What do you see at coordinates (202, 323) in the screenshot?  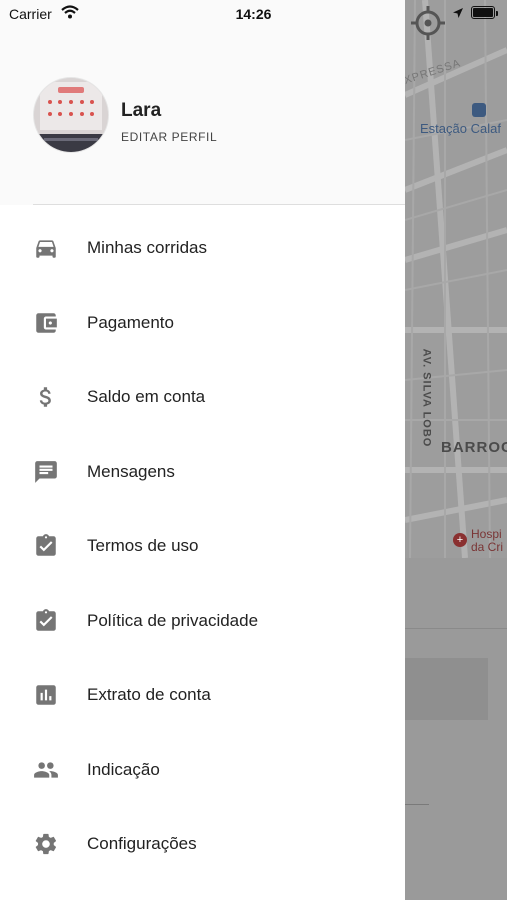 I see `menu-item-pagamento: Pagamento` at bounding box center [202, 323].